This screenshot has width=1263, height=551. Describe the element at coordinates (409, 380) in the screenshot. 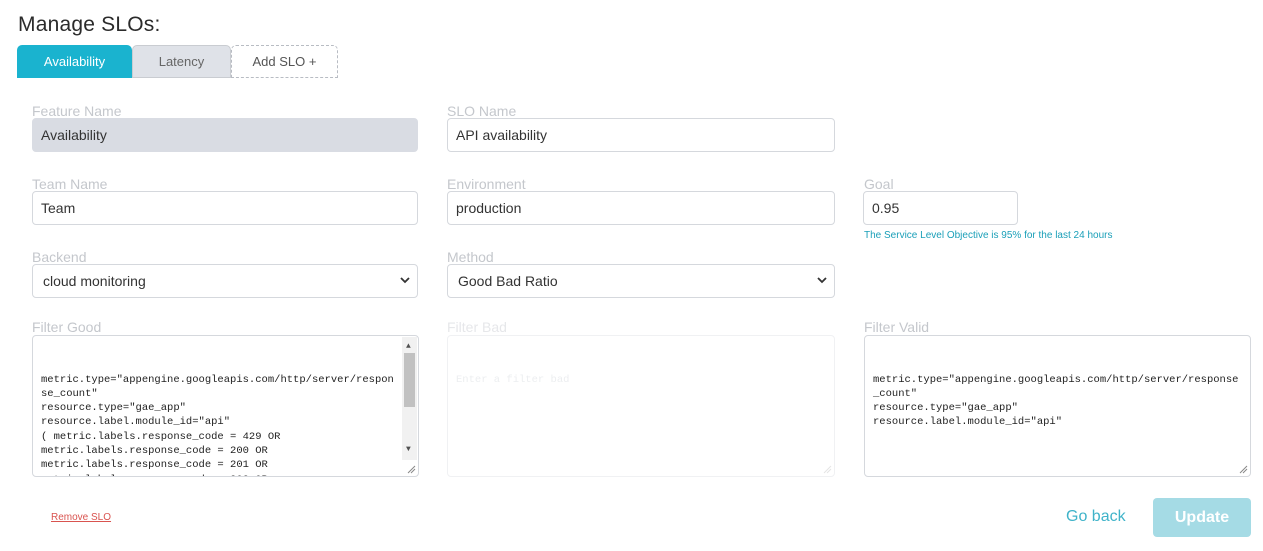

I see `scroll-thumb` at that location.